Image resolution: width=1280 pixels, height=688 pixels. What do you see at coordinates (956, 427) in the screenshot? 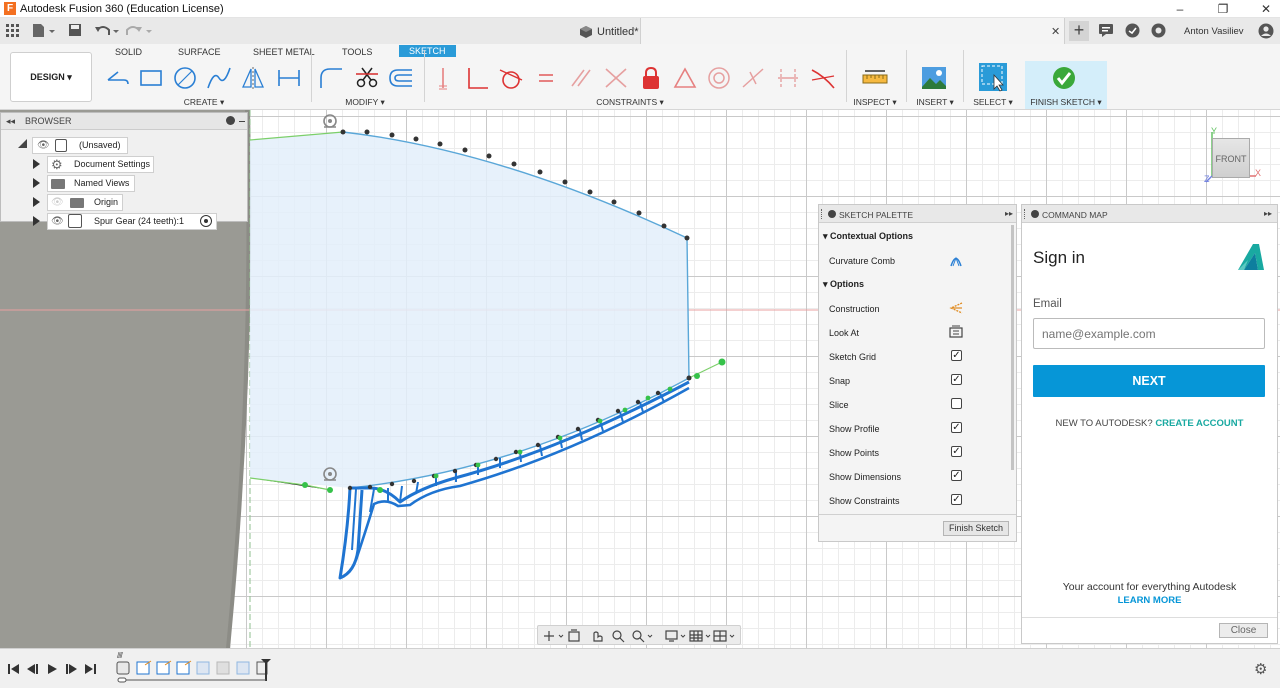
I see `show-profile-checkbox: ✓` at bounding box center [956, 427].